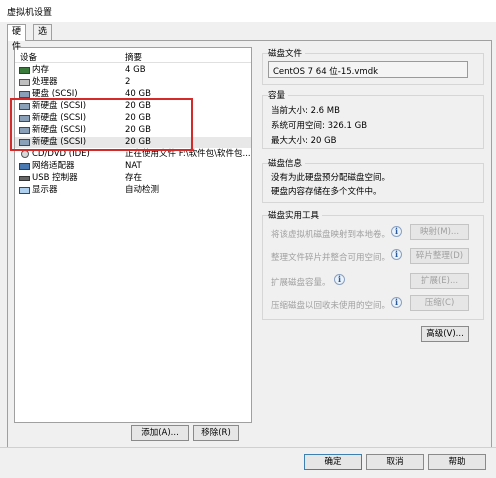 The image size is (496, 478). What do you see at coordinates (331, 306) in the screenshot?
I see `compact-description: 压缩磁盘以回收未使用的空间。` at bounding box center [331, 306].